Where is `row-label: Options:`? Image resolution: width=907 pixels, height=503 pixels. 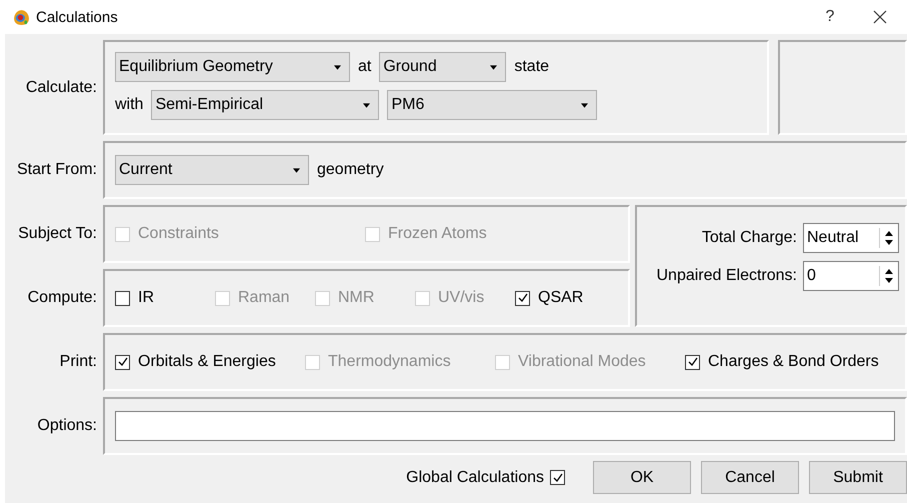
row-label: Options: is located at coordinates (67, 426).